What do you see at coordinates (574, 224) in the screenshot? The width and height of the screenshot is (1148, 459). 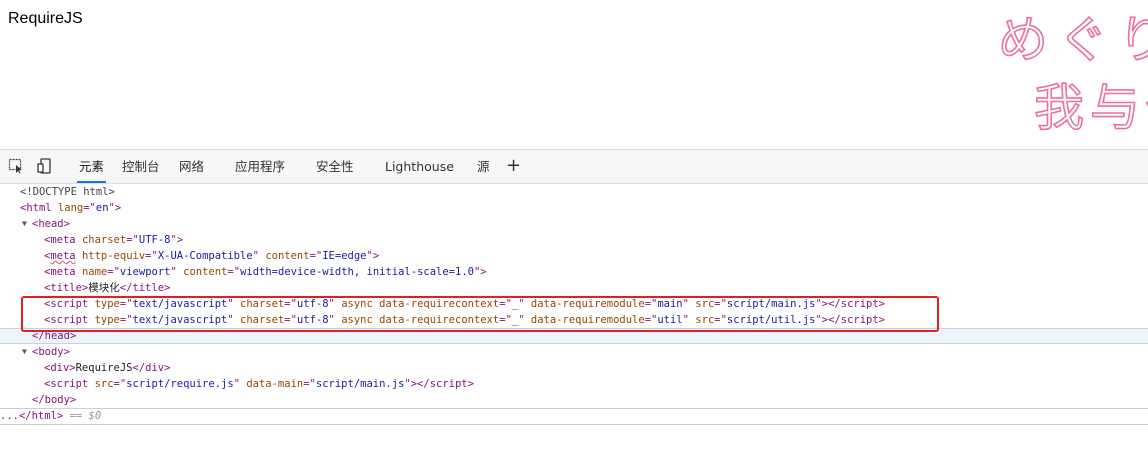 I see `dom-head-open: ▼ <head>` at bounding box center [574, 224].